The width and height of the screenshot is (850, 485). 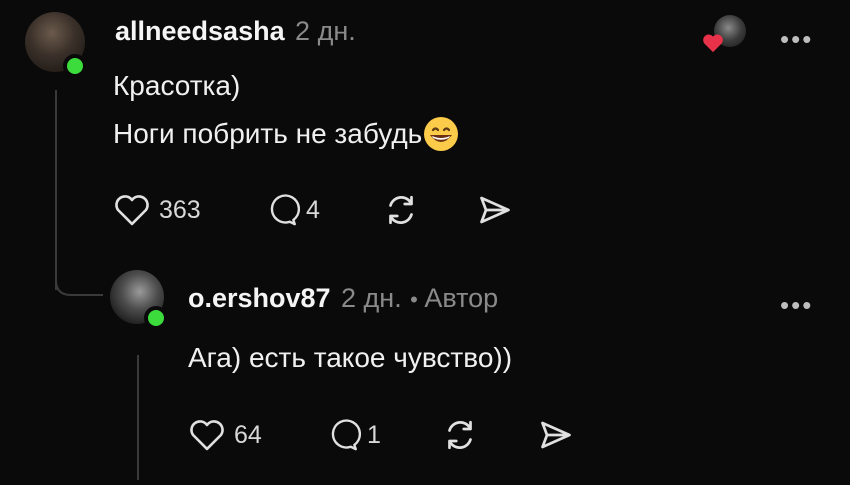 What do you see at coordinates (313, 209) in the screenshot?
I see `reply-count: 4` at bounding box center [313, 209].